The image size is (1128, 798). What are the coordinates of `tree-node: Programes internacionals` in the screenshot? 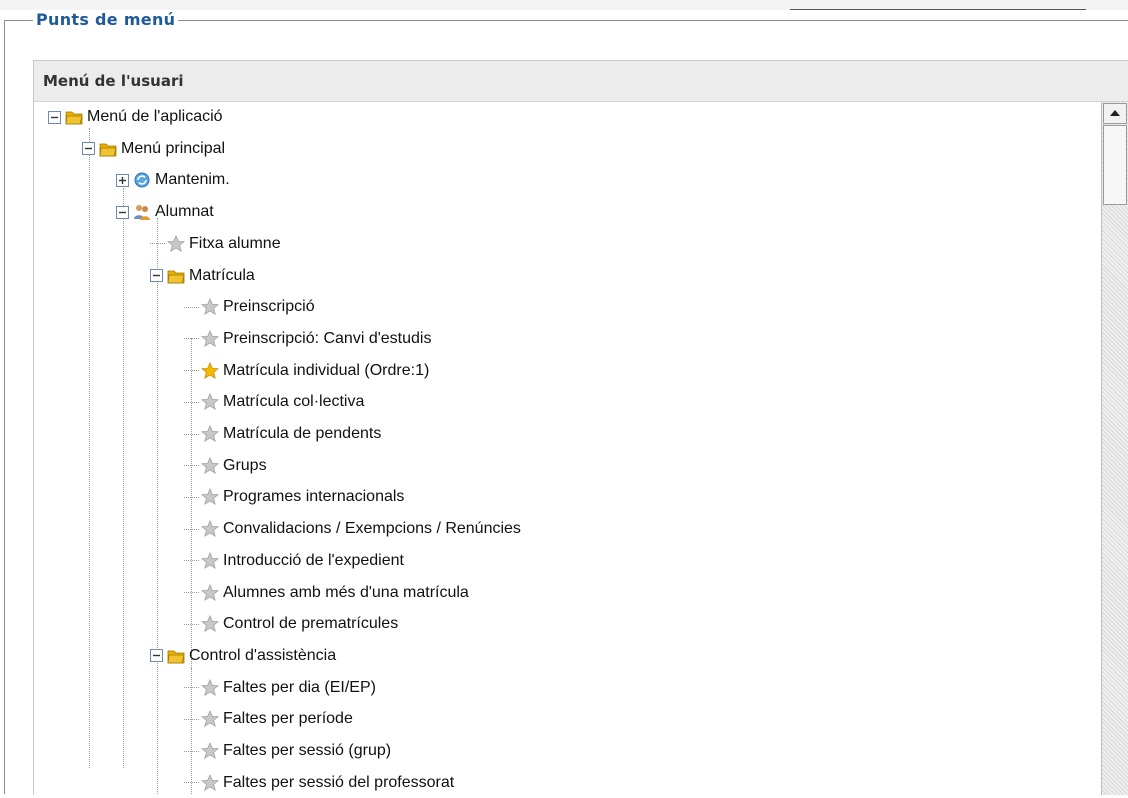 It's located at (294, 497).